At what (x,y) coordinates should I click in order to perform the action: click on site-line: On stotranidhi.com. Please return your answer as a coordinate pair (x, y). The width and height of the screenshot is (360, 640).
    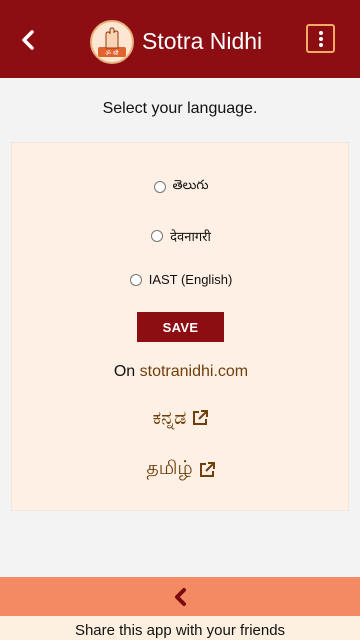
    Looking at the image, I should click on (181, 372).